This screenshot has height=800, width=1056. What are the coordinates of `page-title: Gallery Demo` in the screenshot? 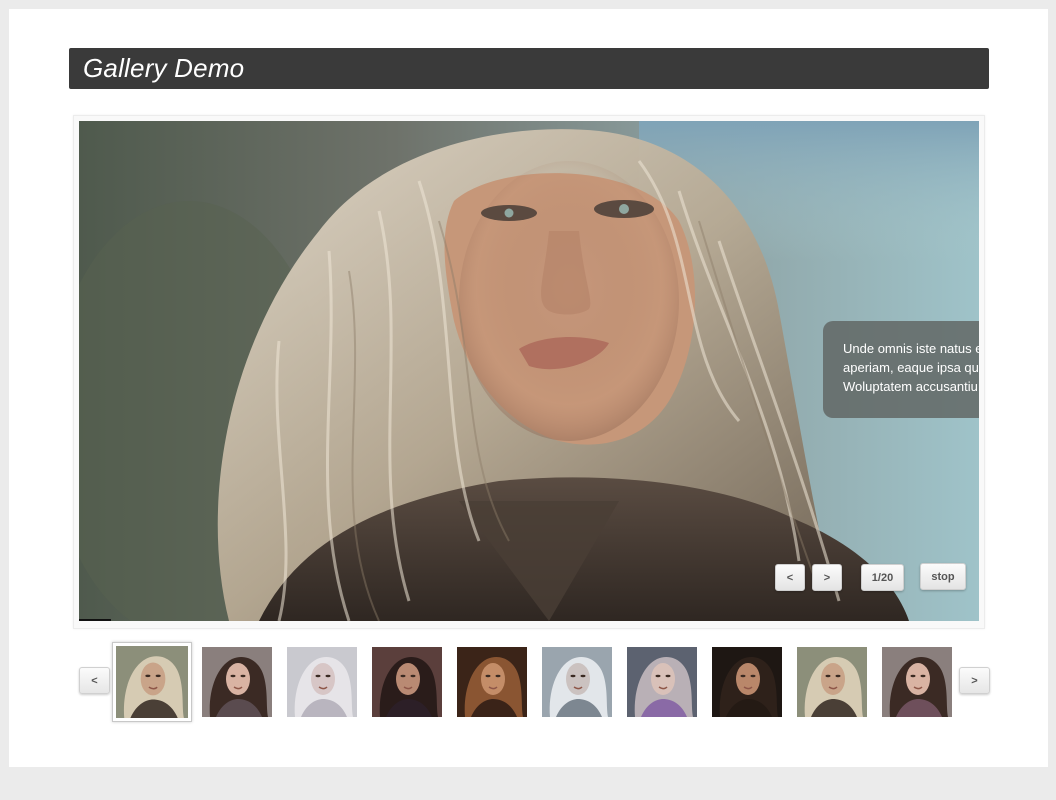 It's located at (164, 68).